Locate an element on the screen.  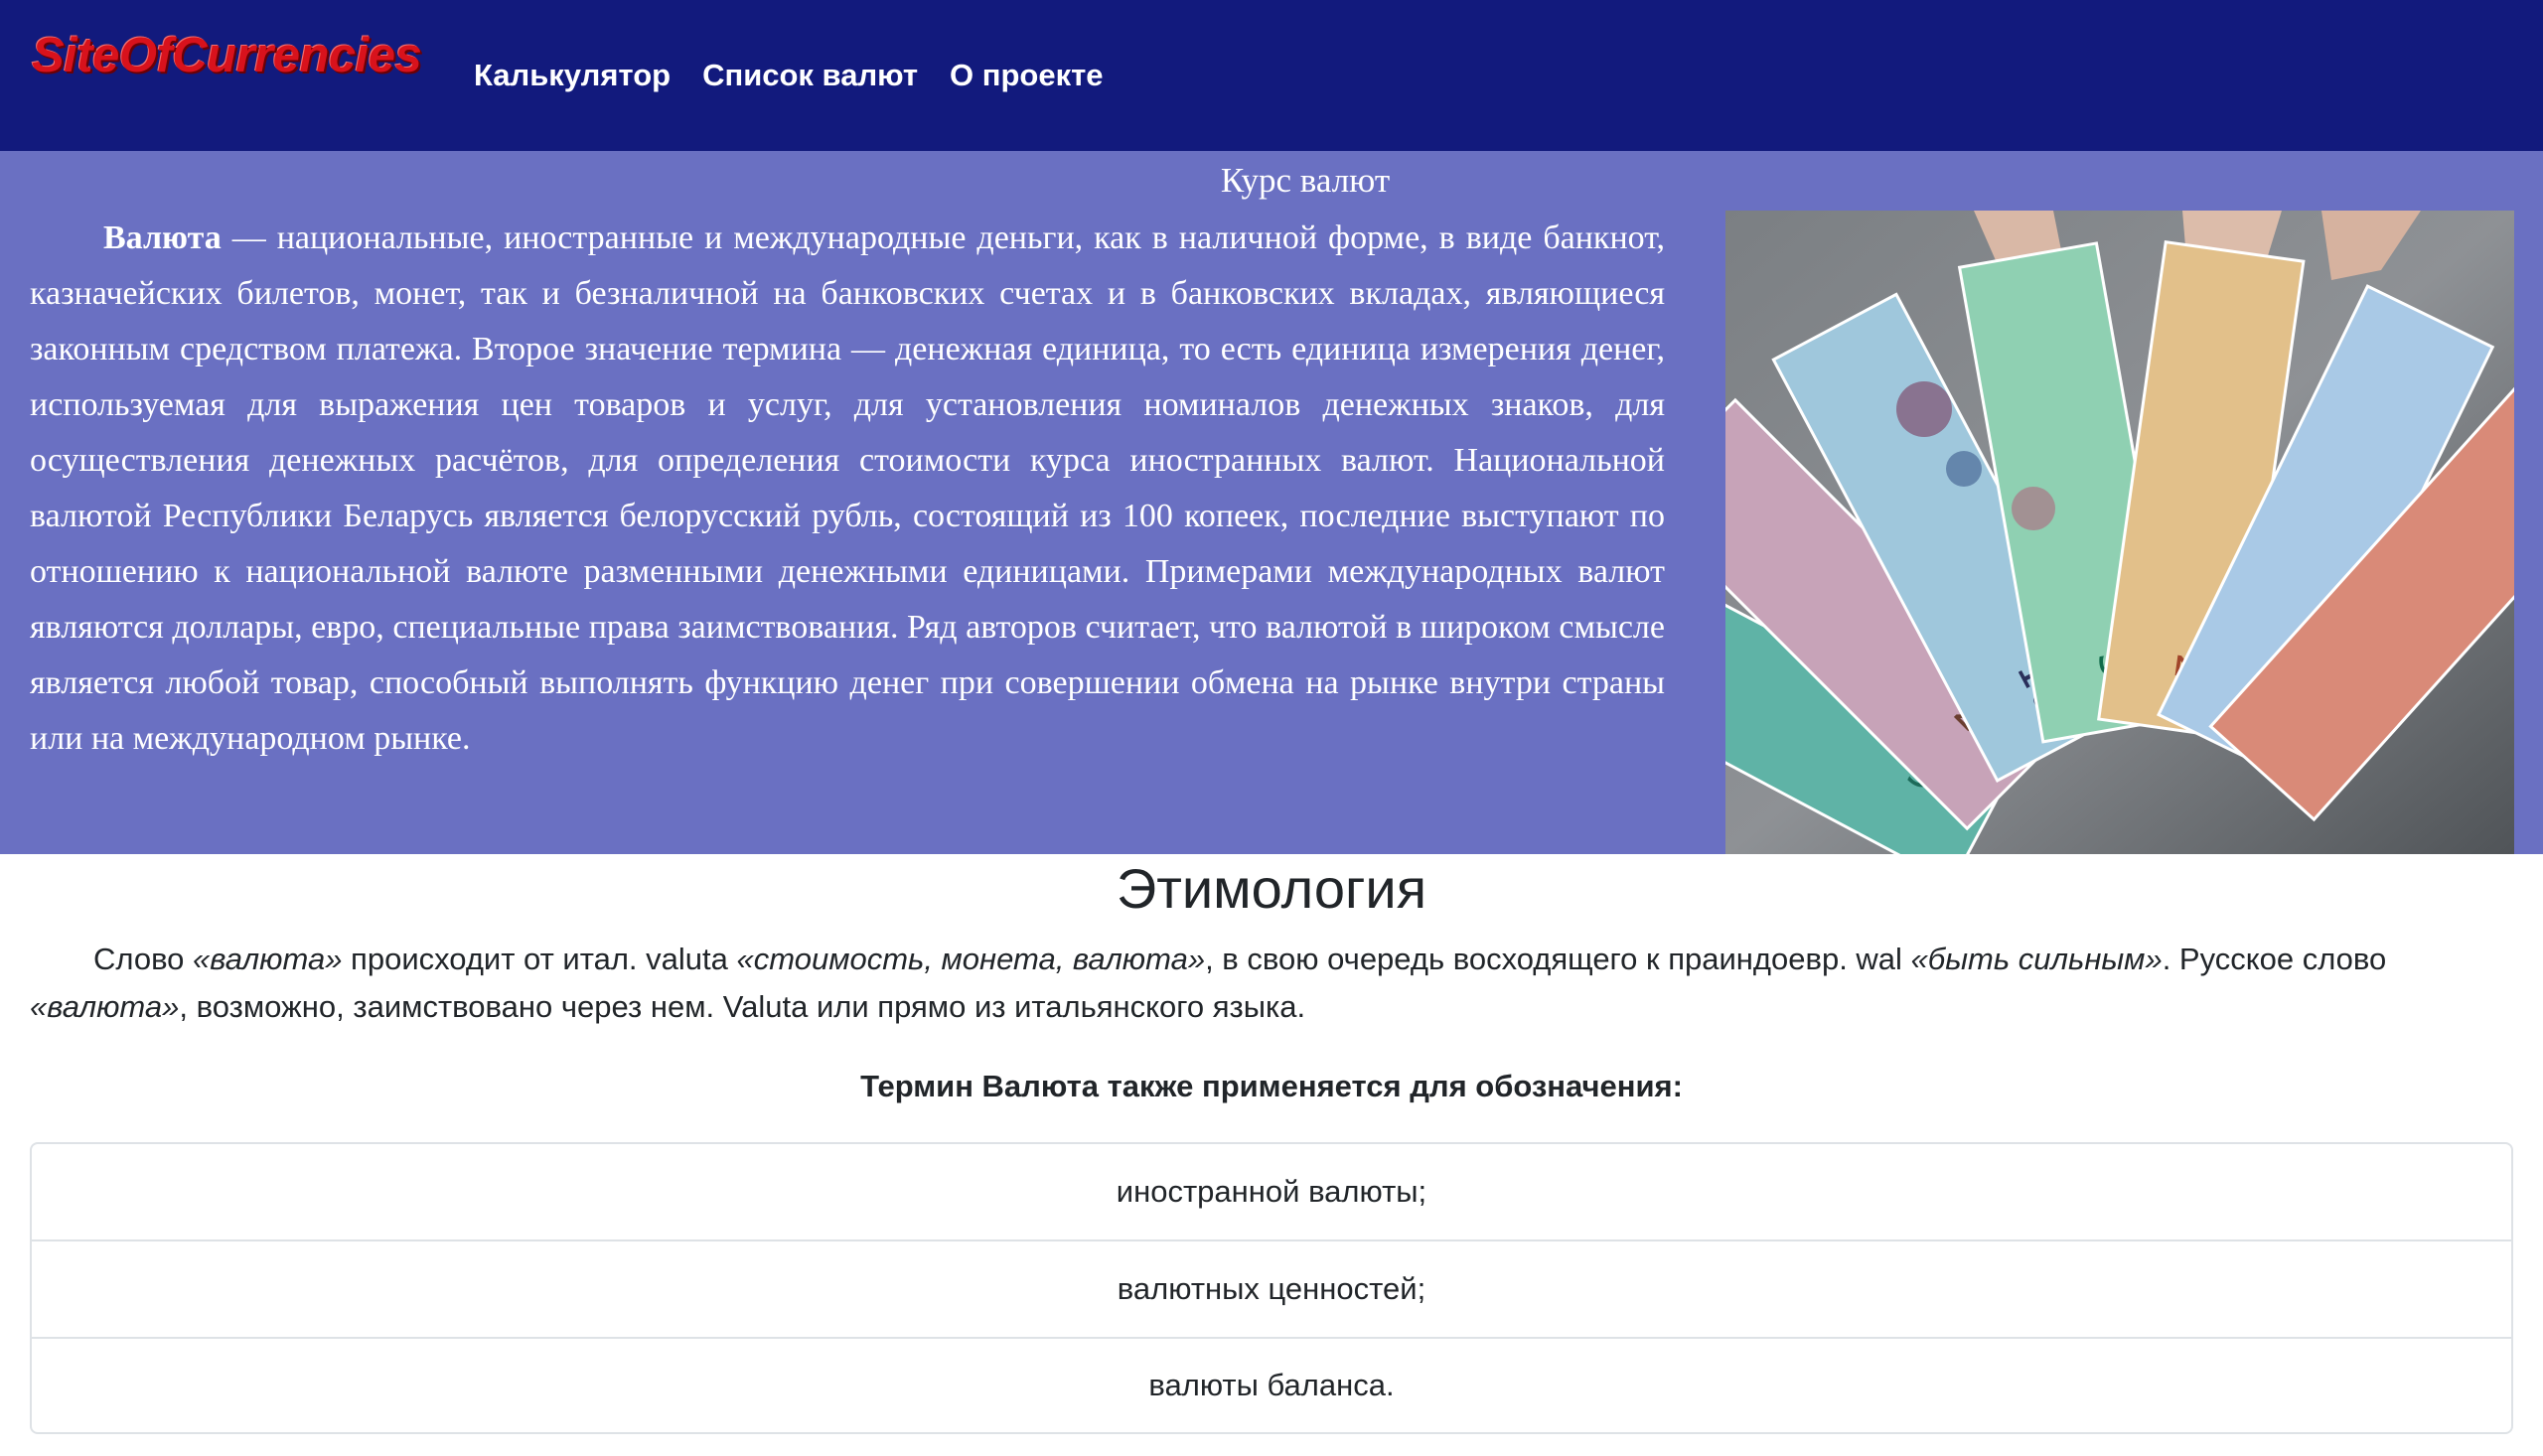
nav-link-calculator: Калькулятор is located at coordinates (572, 75).